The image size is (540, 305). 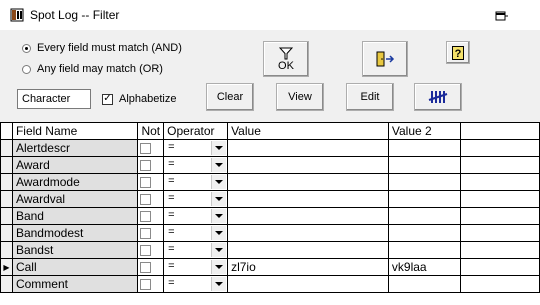 What do you see at coordinates (139, 99) in the screenshot?
I see `alphabetize-checkbox: ✓ Alphabetize` at bounding box center [139, 99].